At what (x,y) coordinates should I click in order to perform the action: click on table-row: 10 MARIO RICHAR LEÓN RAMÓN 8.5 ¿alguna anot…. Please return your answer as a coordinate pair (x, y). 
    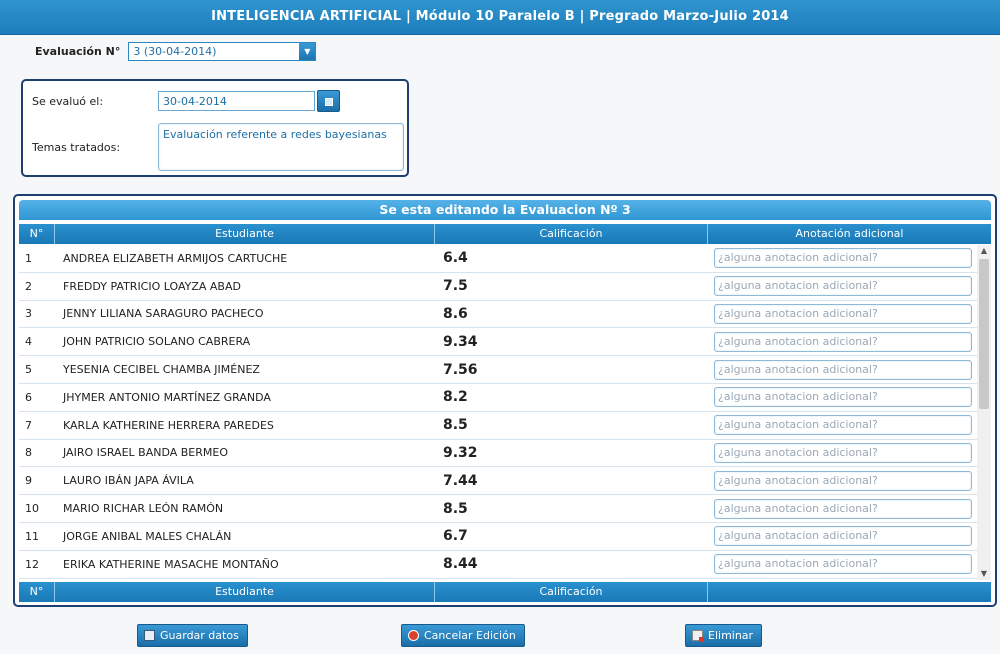
    Looking at the image, I should click on (498, 509).